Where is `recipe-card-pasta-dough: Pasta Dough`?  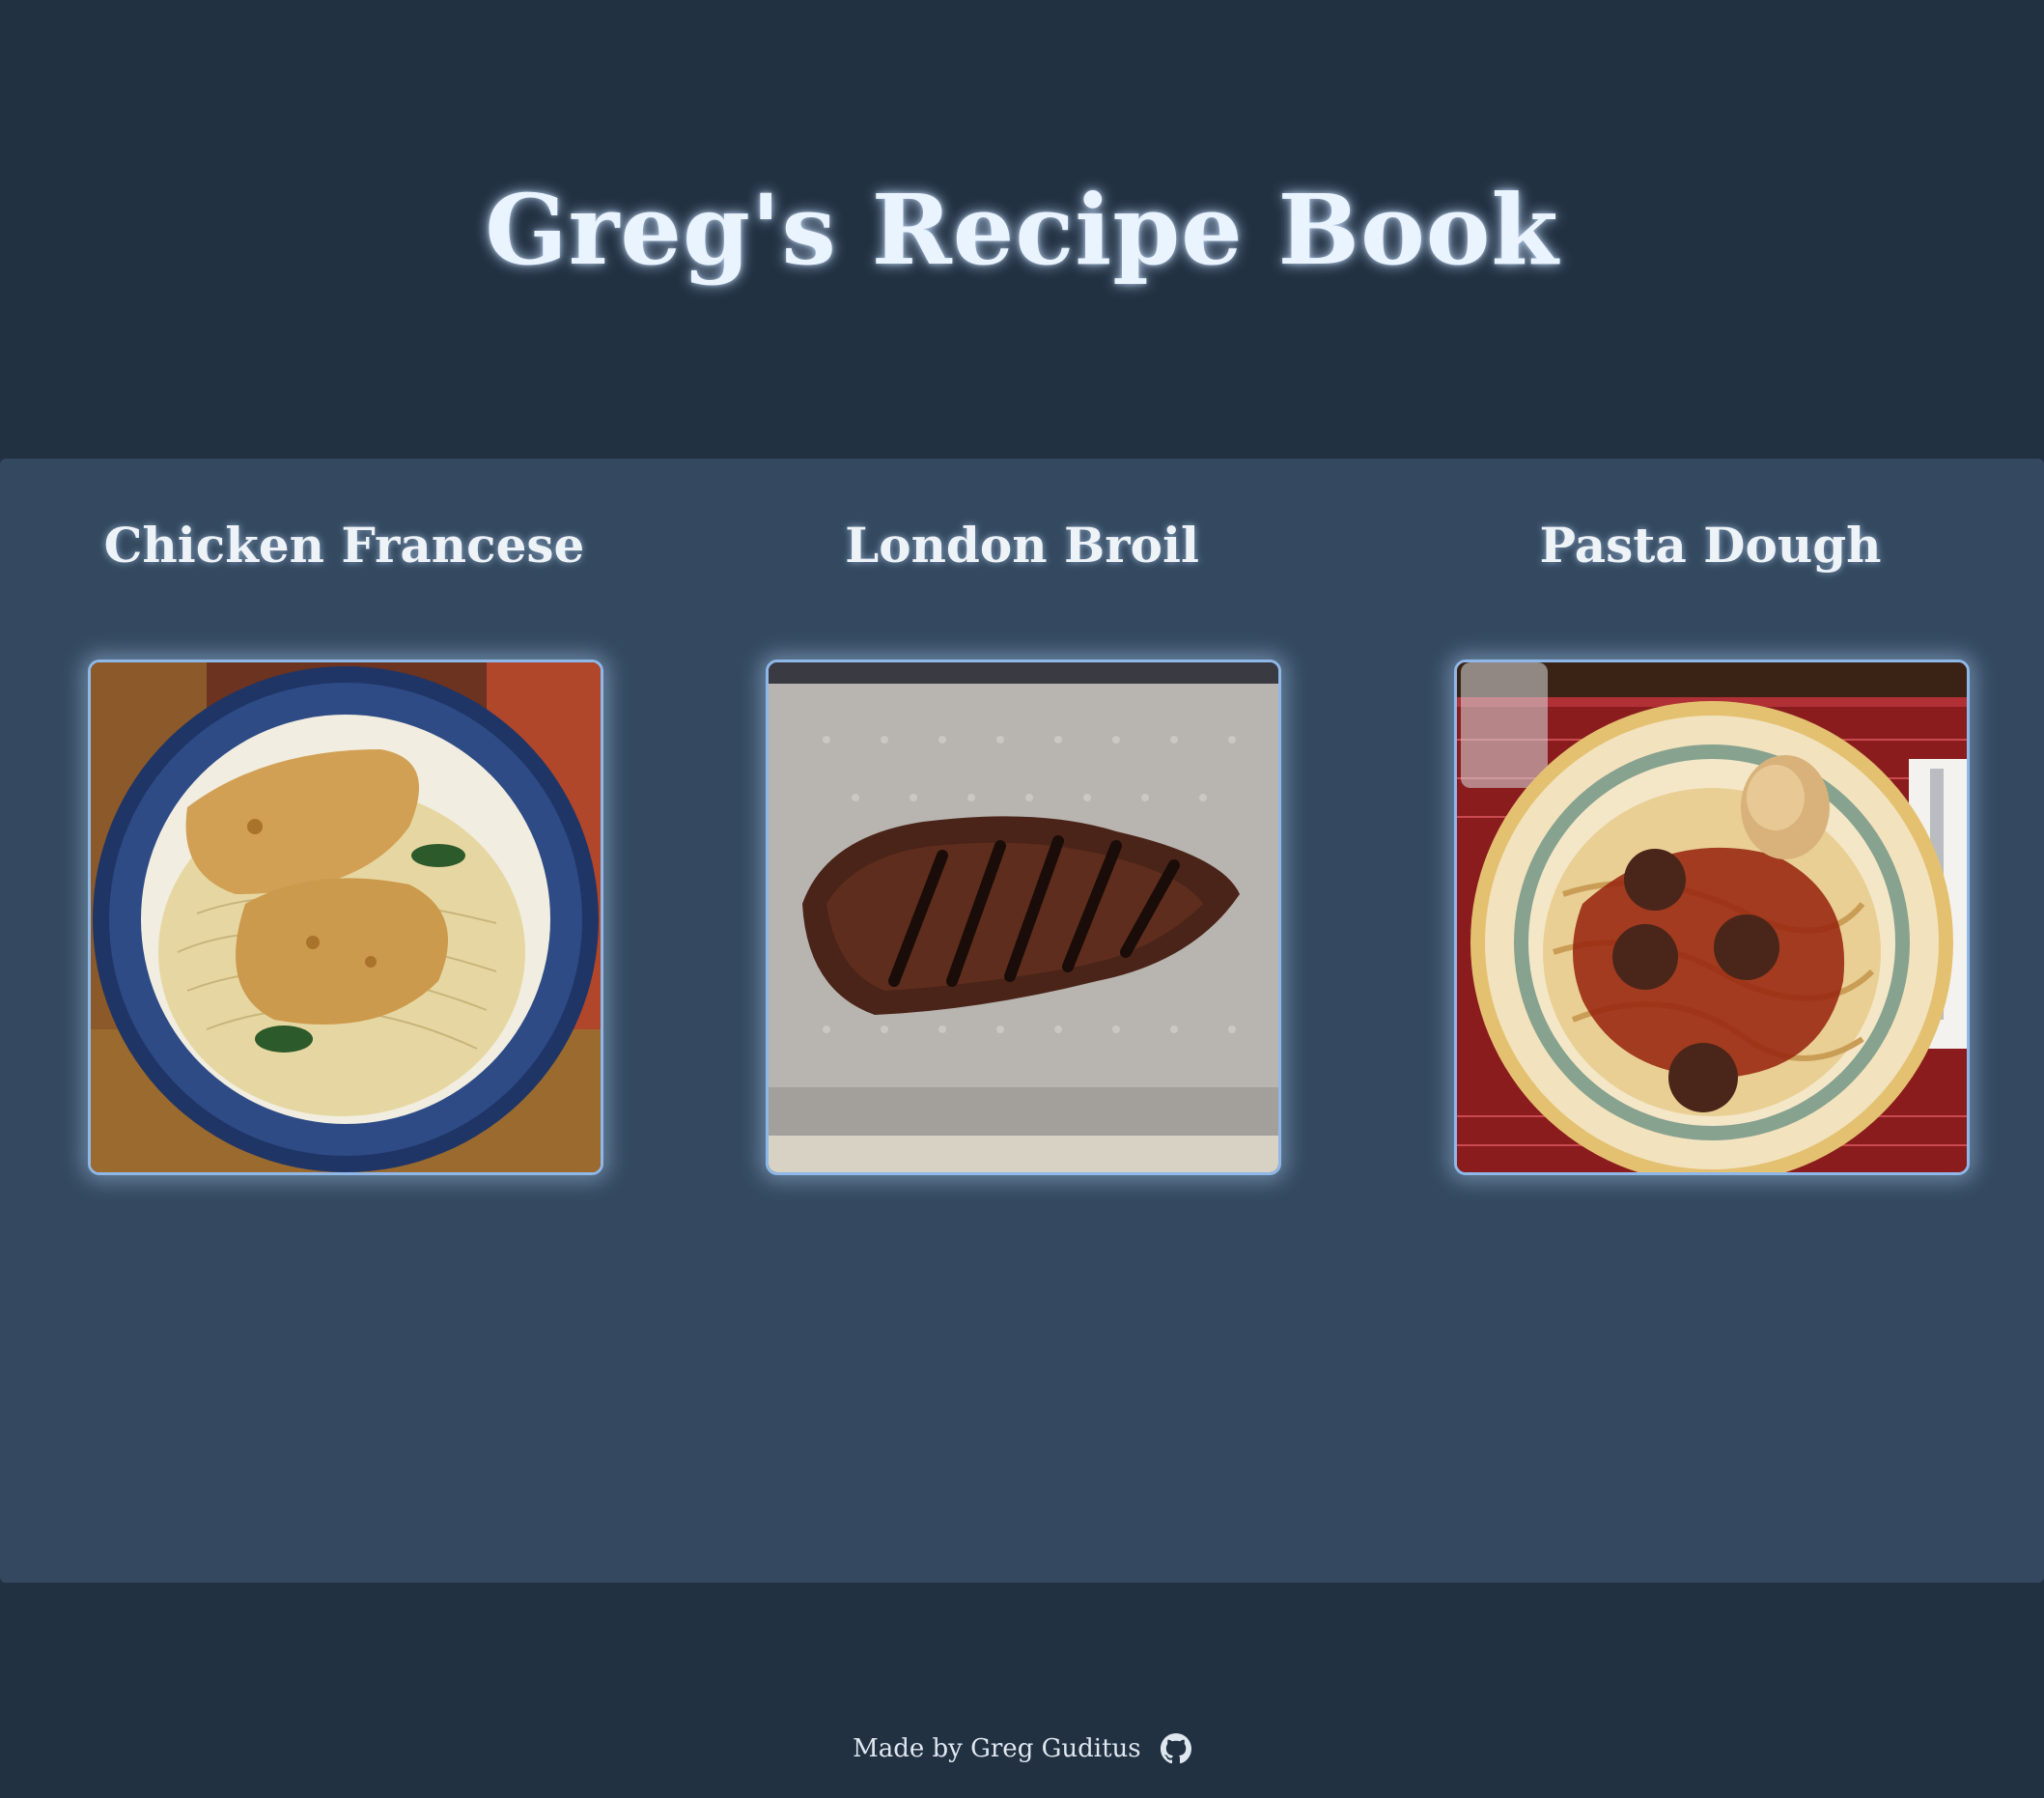
recipe-card-pasta-dough: Pasta Dough is located at coordinates (1705, 840).